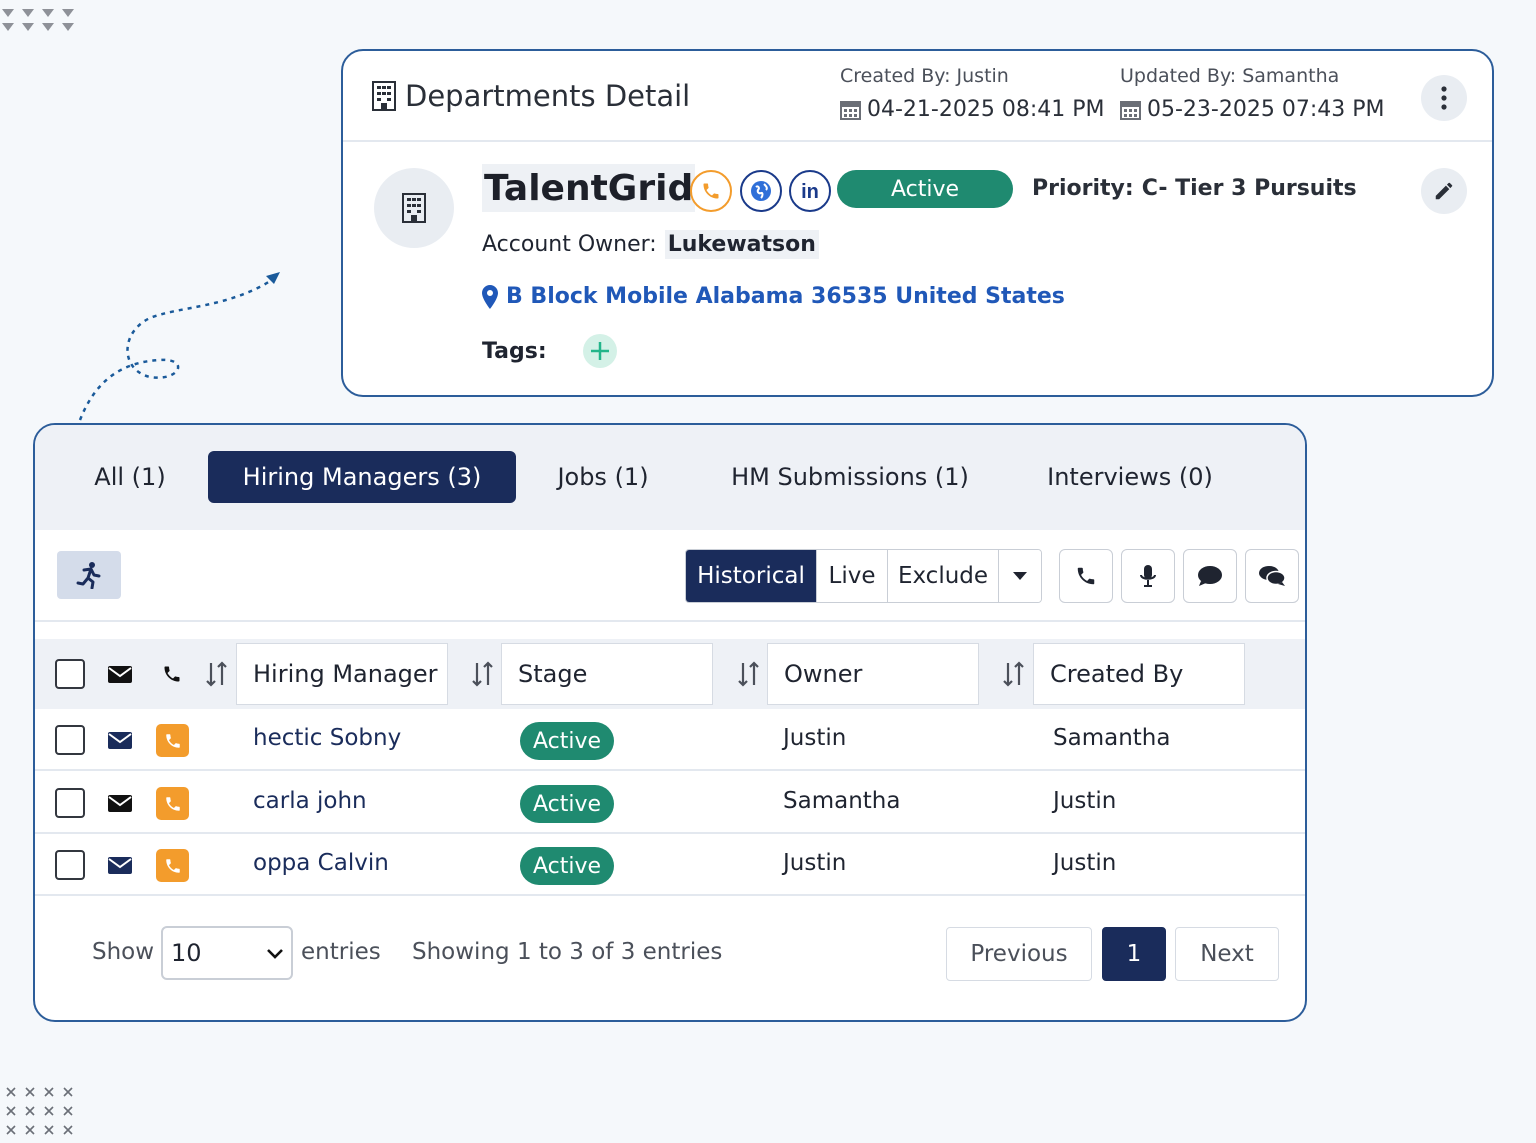 This screenshot has width=1536, height=1143. What do you see at coordinates (130, 477) in the screenshot?
I see `tab-all: All (1)` at bounding box center [130, 477].